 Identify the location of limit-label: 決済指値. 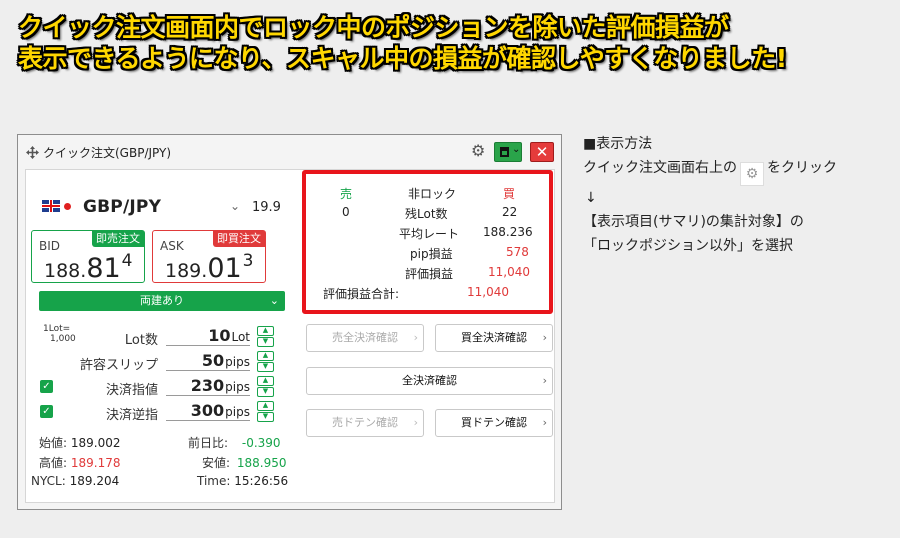
(131, 390).